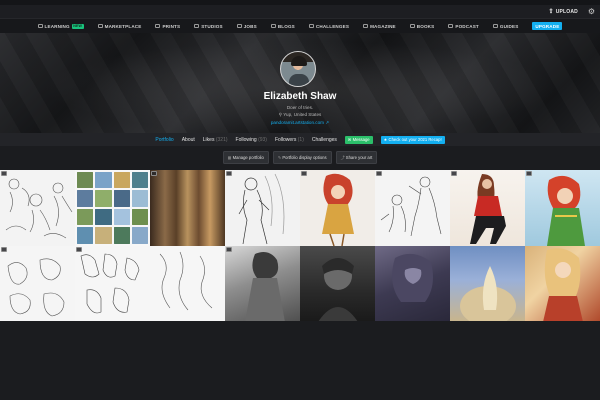  I want to click on nav-prints: PRINTS, so click(167, 26).